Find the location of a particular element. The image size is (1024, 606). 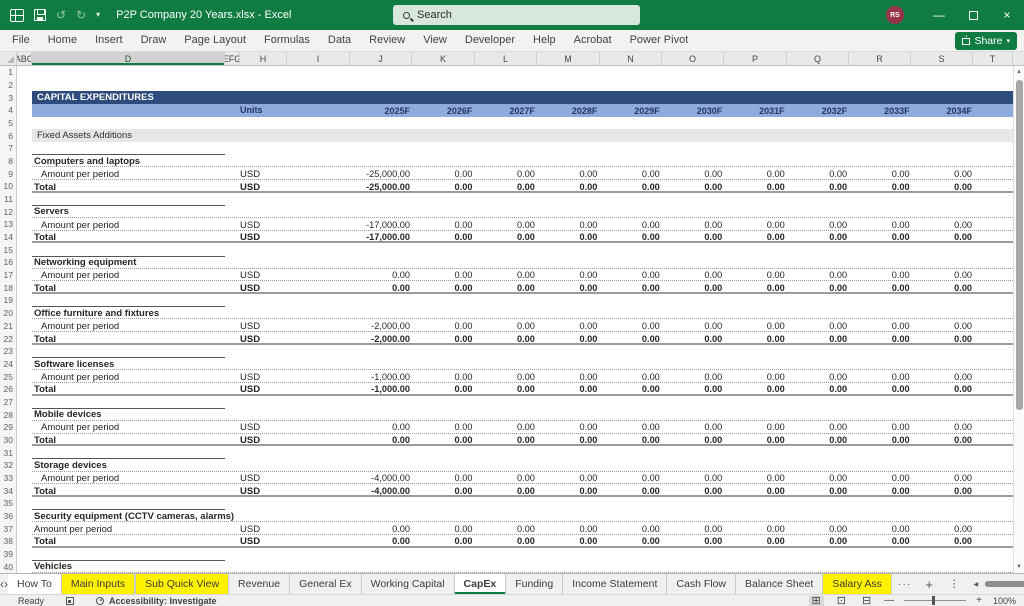

close-button: × is located at coordinates (1007, 15).